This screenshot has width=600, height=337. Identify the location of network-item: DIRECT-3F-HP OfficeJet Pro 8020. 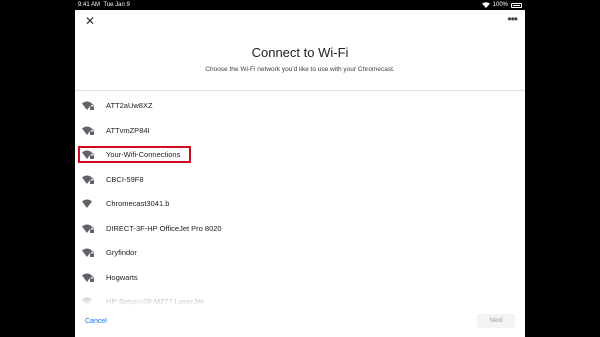
(300, 229).